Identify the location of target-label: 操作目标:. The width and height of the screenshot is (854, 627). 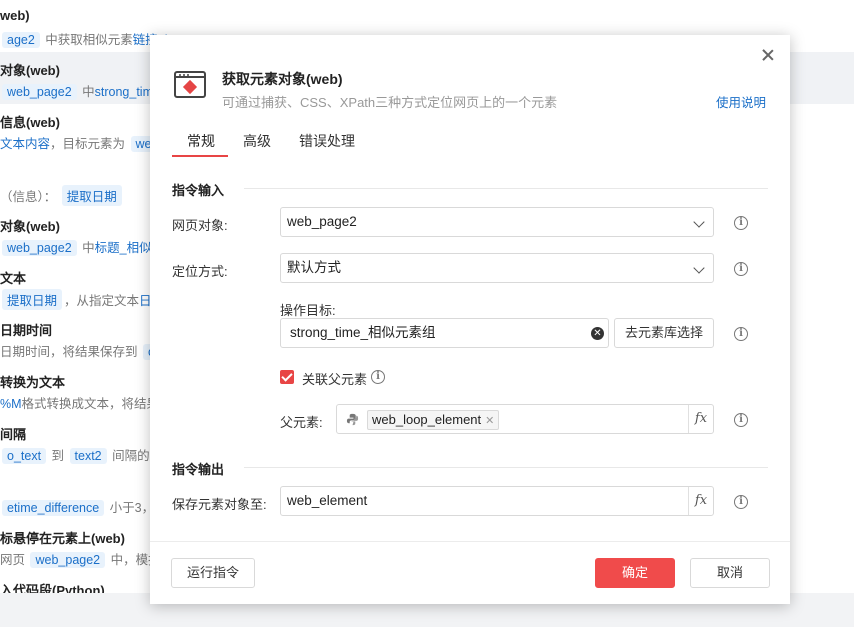
(308, 310).